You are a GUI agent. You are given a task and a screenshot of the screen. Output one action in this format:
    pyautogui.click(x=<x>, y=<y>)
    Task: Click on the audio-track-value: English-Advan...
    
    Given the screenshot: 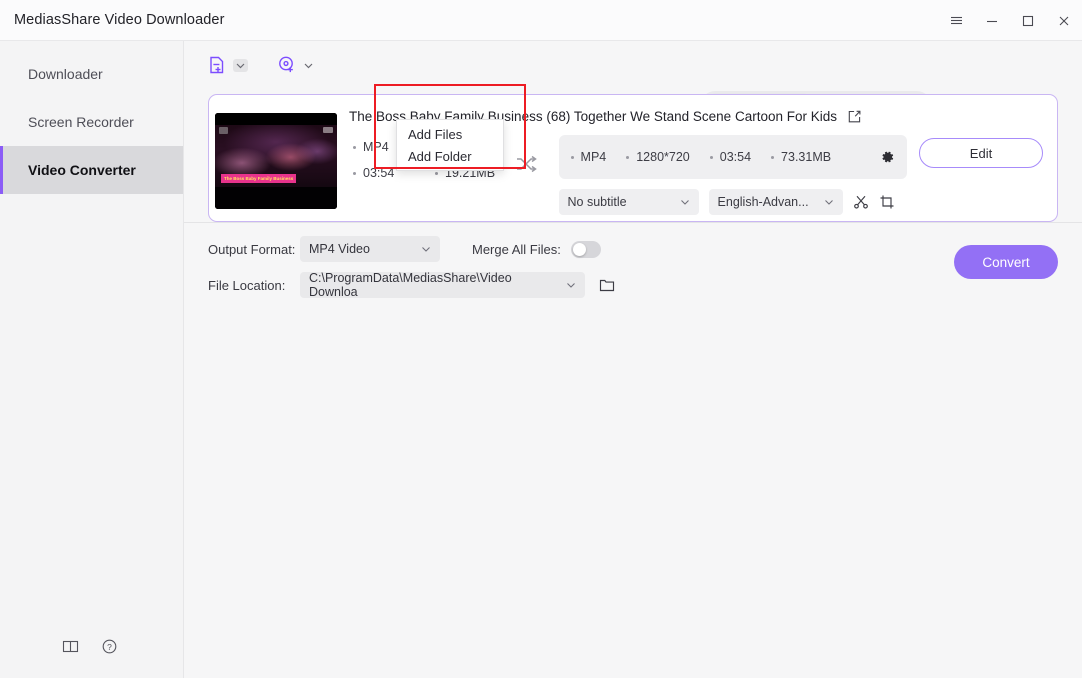 What is the action you would take?
    pyautogui.click(x=763, y=202)
    